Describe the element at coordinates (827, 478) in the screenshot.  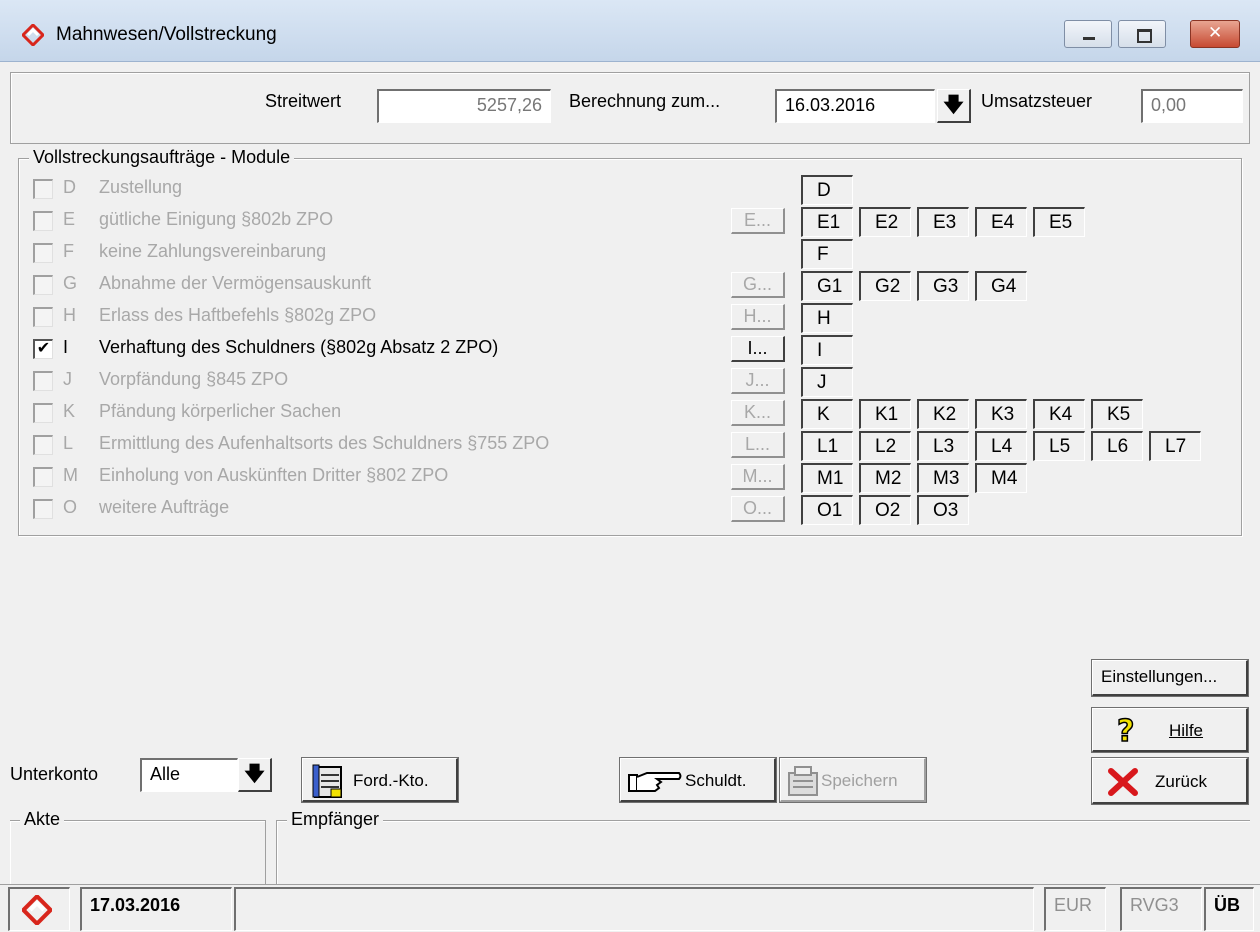
I see `module-button-m1: M1` at that location.